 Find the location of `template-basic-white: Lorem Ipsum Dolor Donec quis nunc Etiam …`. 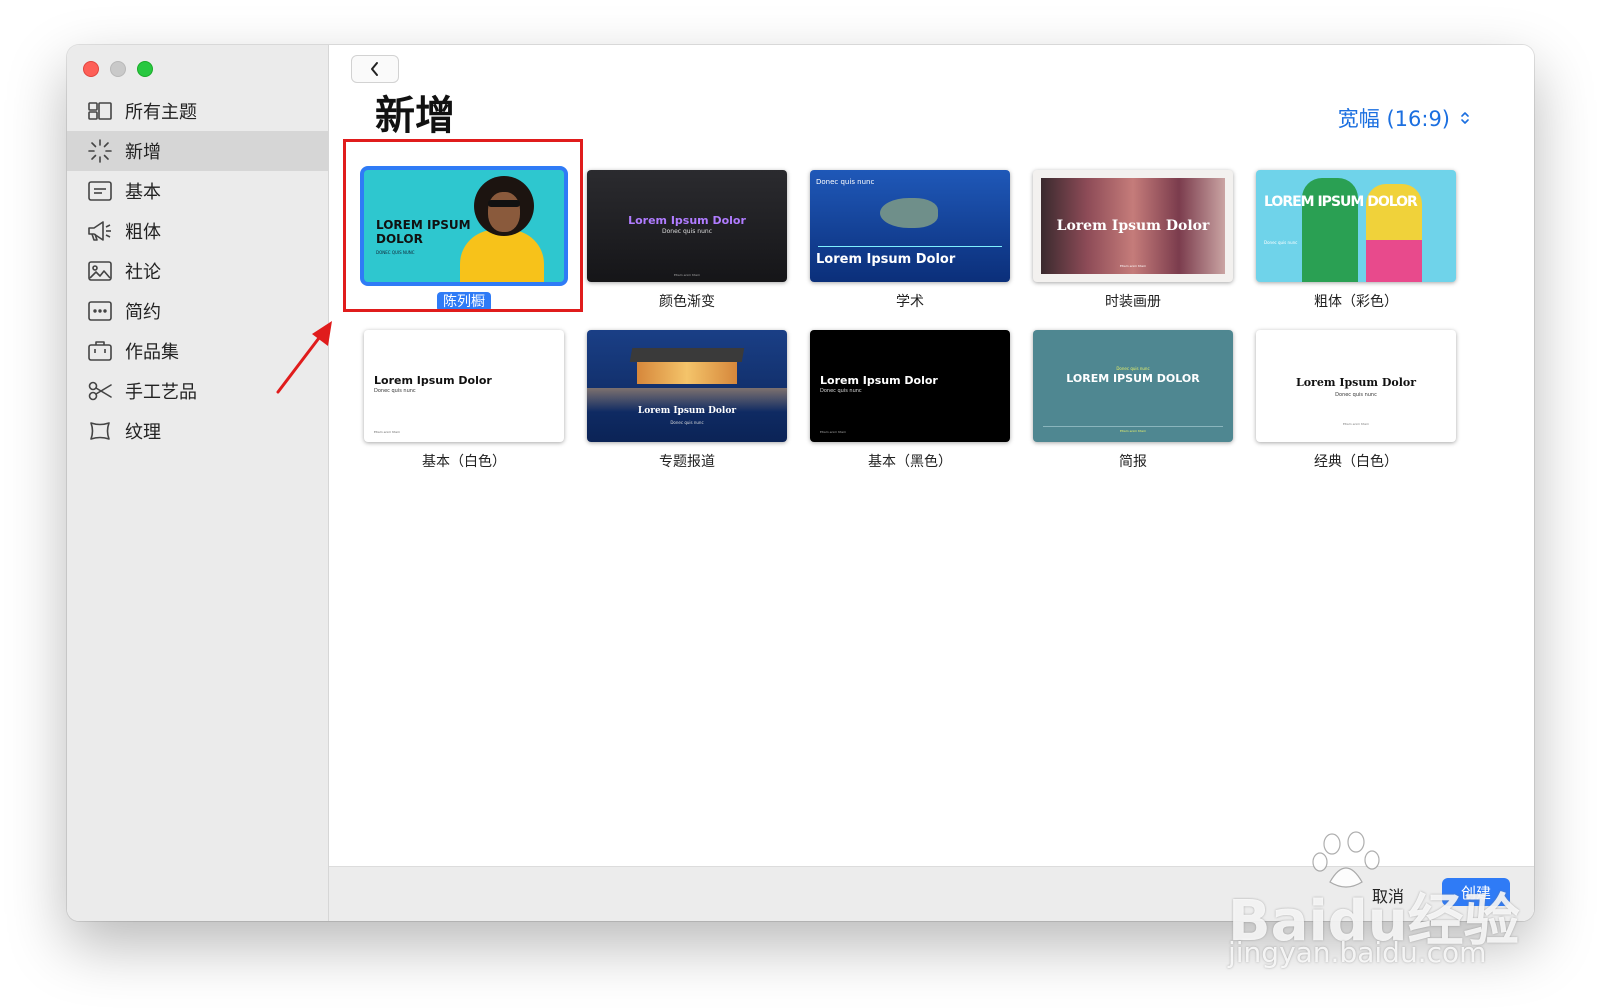

template-basic-white: Lorem Ipsum Dolor Donec quis nunc Etiam … is located at coordinates (464, 401).